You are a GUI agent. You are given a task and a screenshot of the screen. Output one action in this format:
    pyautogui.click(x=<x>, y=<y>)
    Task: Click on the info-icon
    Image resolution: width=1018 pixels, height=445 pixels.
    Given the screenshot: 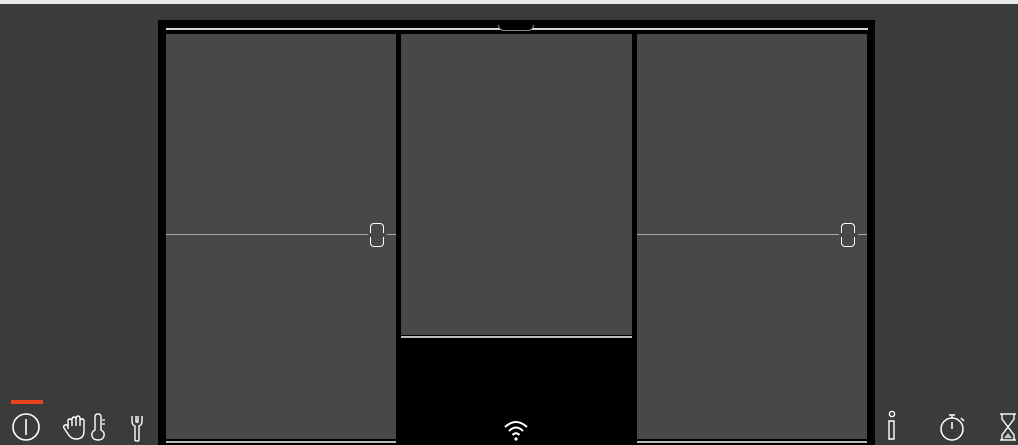 What is the action you would take?
    pyautogui.click(x=892, y=426)
    